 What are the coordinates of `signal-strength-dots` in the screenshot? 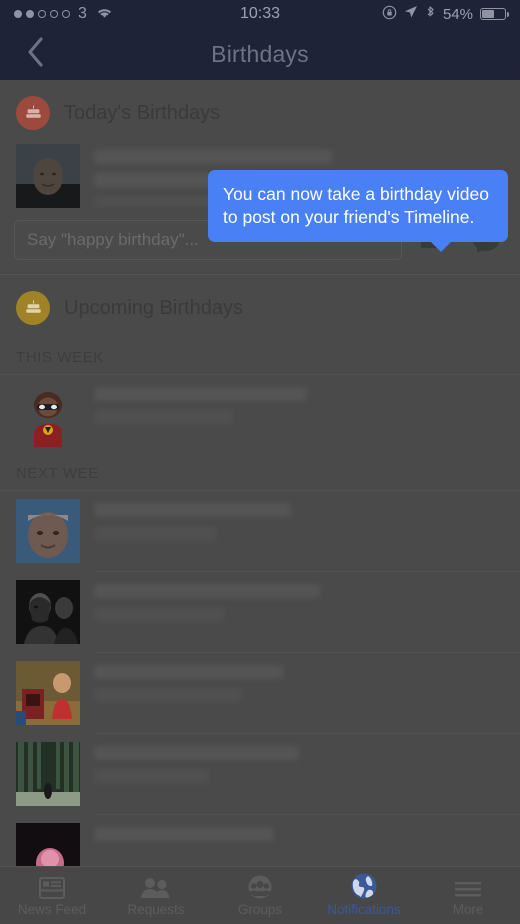 It's located at (42, 14).